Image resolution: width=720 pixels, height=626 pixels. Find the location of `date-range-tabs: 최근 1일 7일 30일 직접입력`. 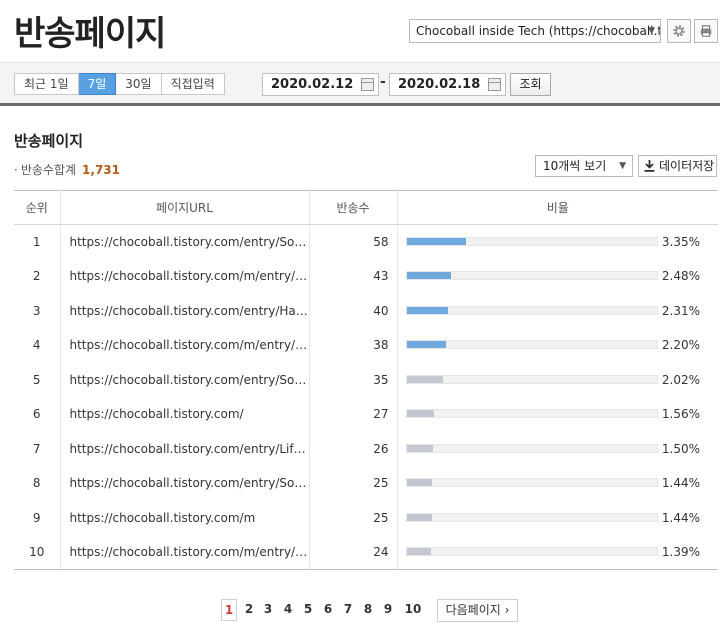

date-range-tabs: 최근 1일 7일 30일 직접입력 is located at coordinates (119, 84).